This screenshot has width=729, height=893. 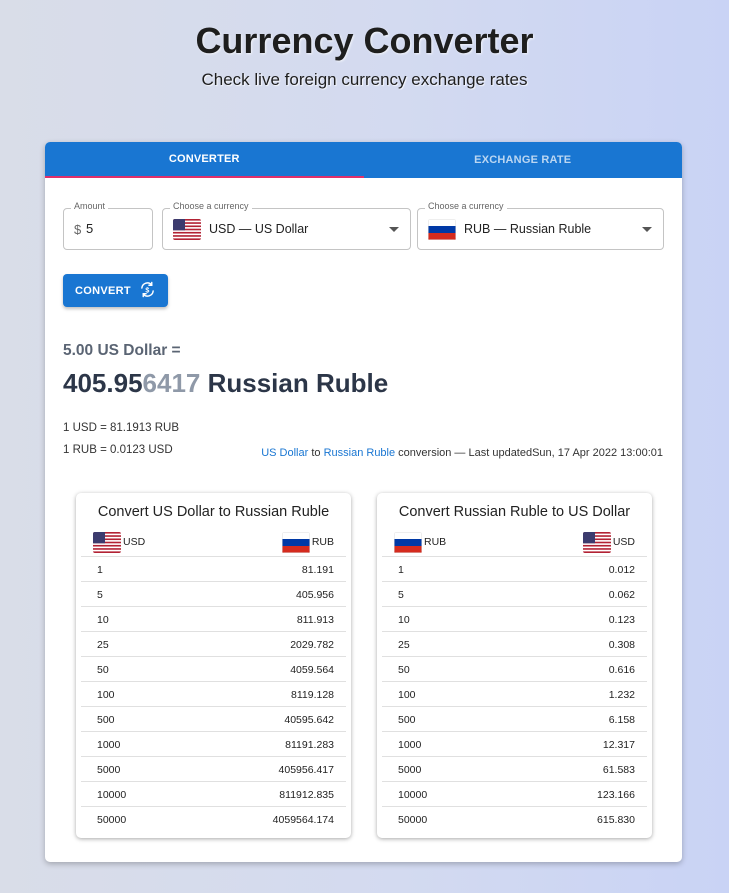 What do you see at coordinates (621, 620) in the screenshot?
I see `row-converted: 0.123` at bounding box center [621, 620].